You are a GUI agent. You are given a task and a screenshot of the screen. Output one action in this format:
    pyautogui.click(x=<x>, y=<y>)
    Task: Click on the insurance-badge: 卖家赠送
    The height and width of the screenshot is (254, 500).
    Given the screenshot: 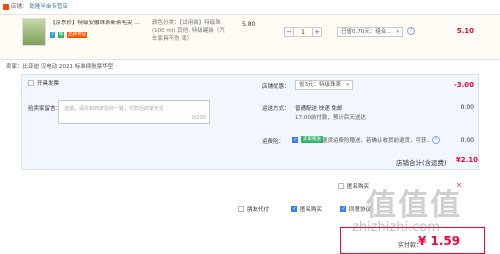 What is the action you would take?
    pyautogui.click(x=312, y=139)
    